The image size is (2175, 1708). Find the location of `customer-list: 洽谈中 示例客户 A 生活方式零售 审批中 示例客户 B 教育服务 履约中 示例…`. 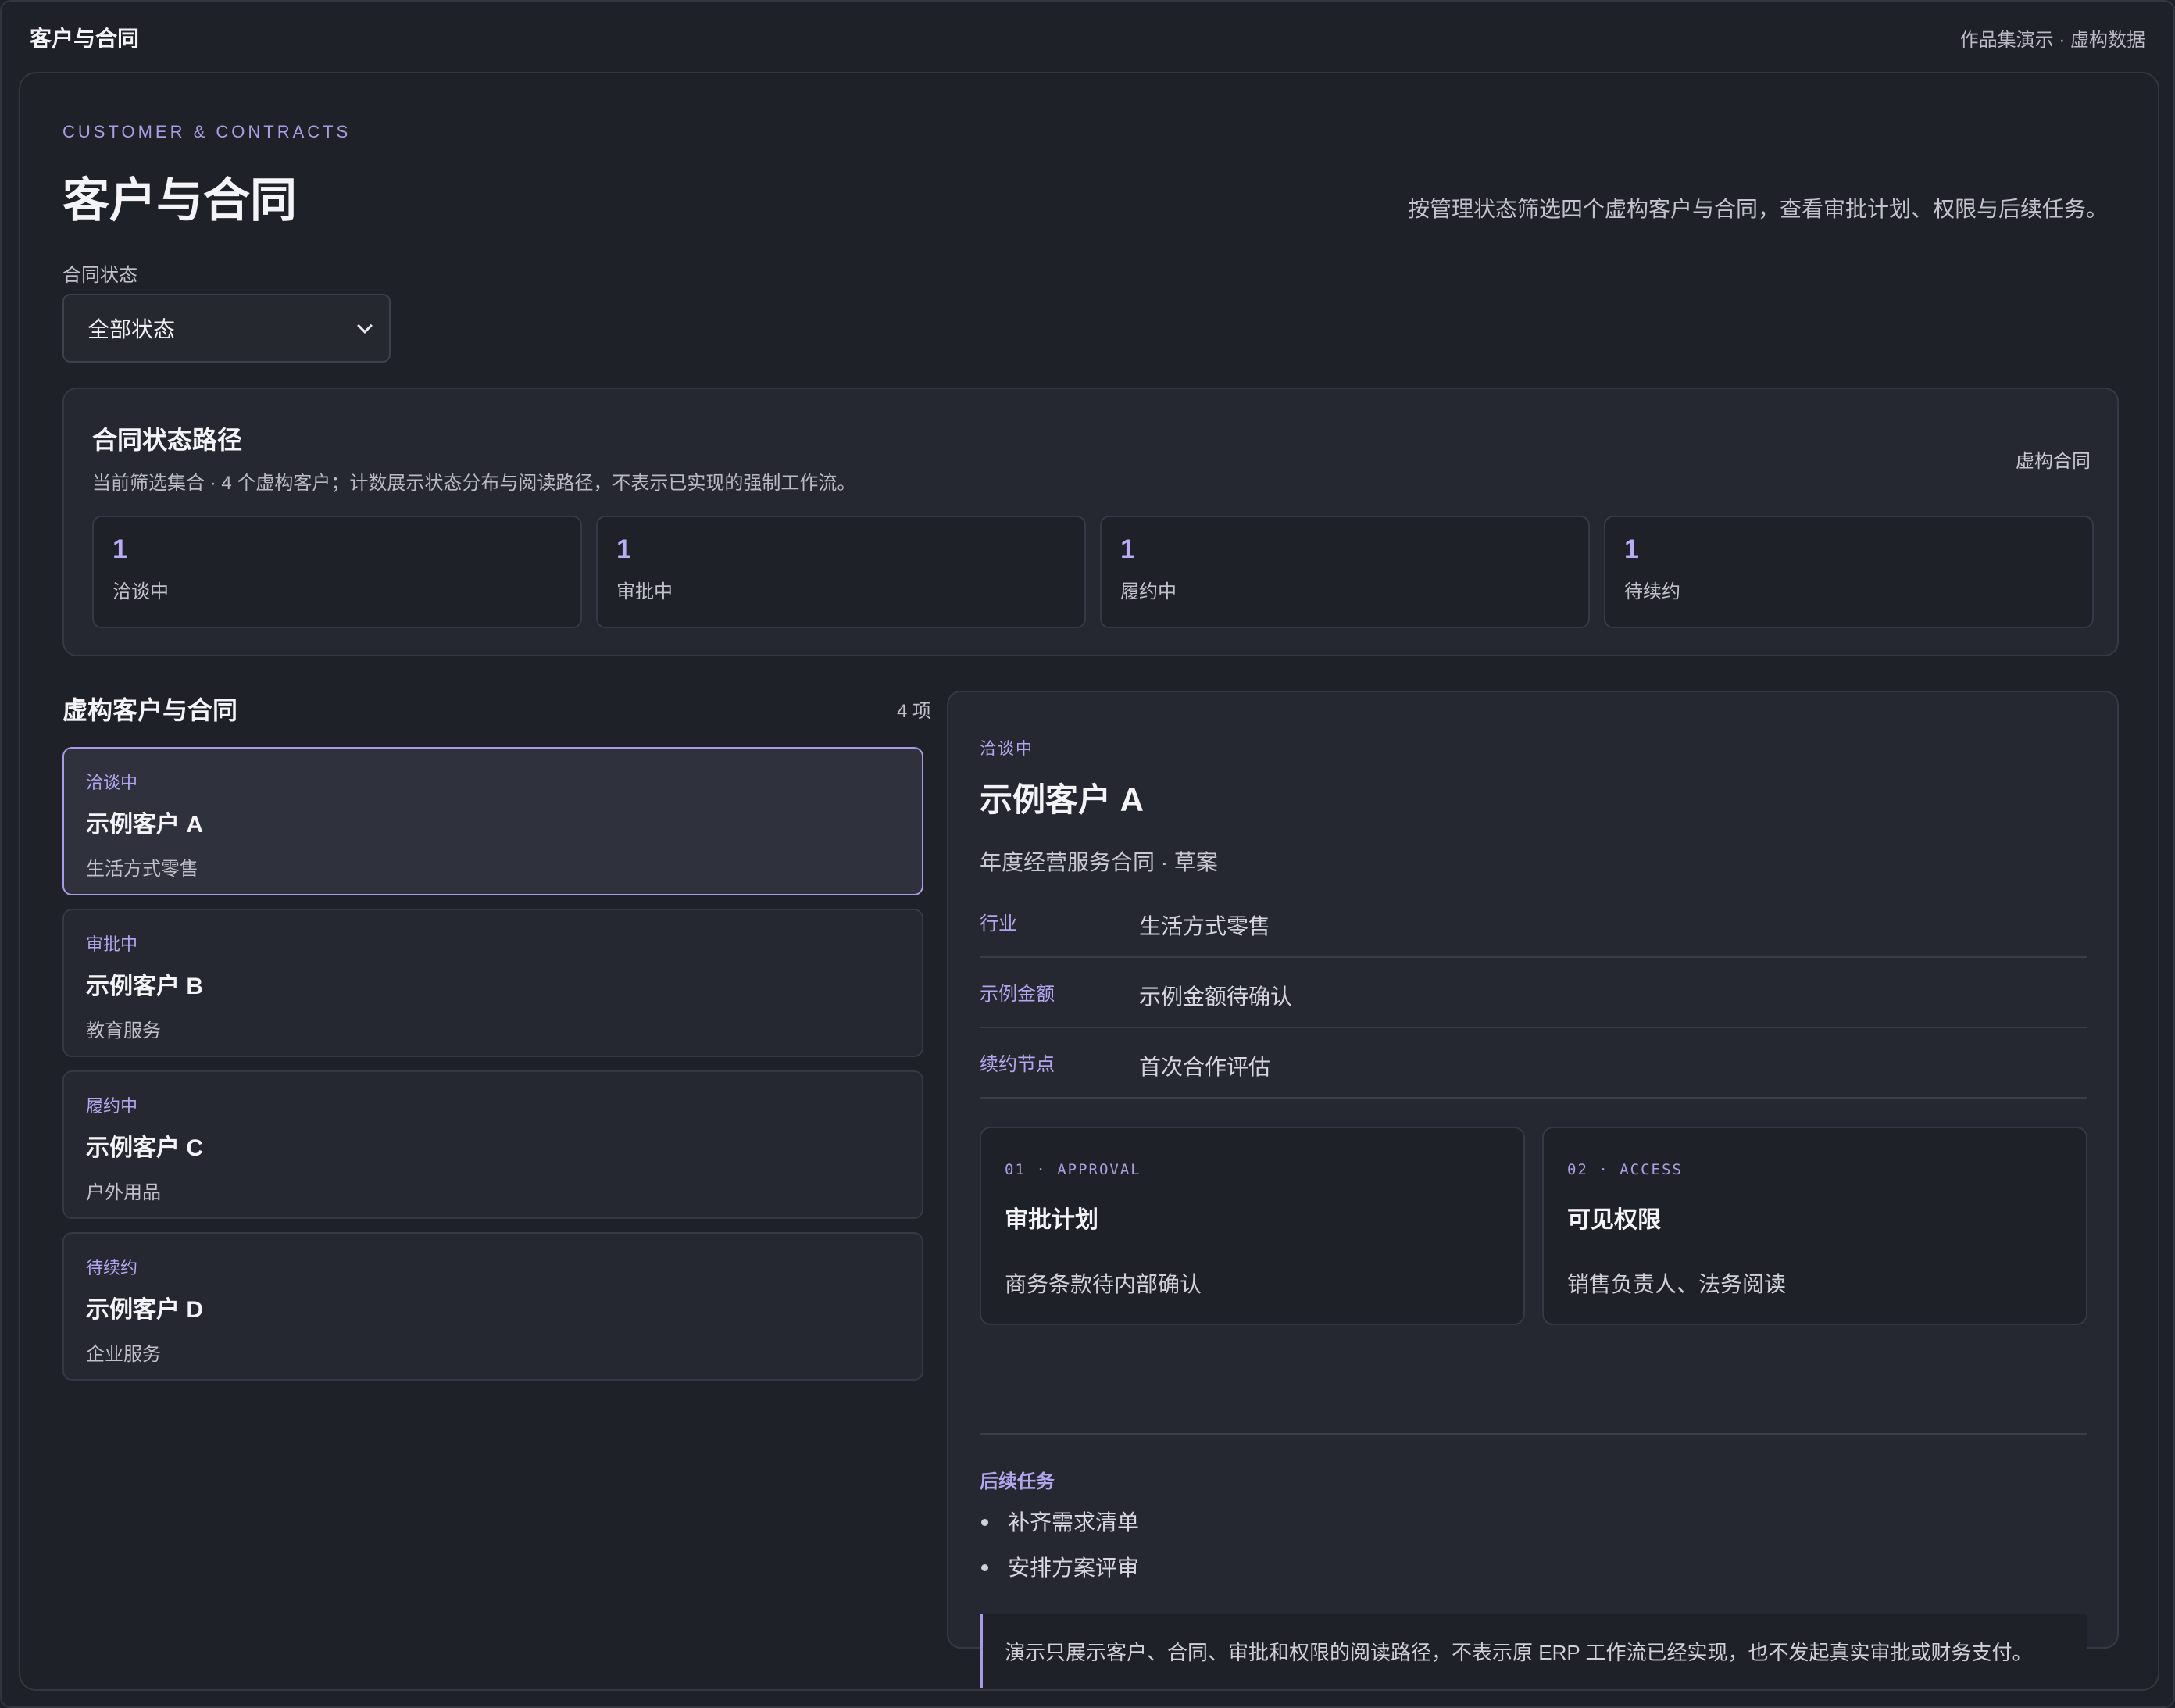

customer-list: 洽谈中 示例客户 A 生活方式零售 审批中 示例客户 B 教育服务 履约中 示例… is located at coordinates (492, 1070).